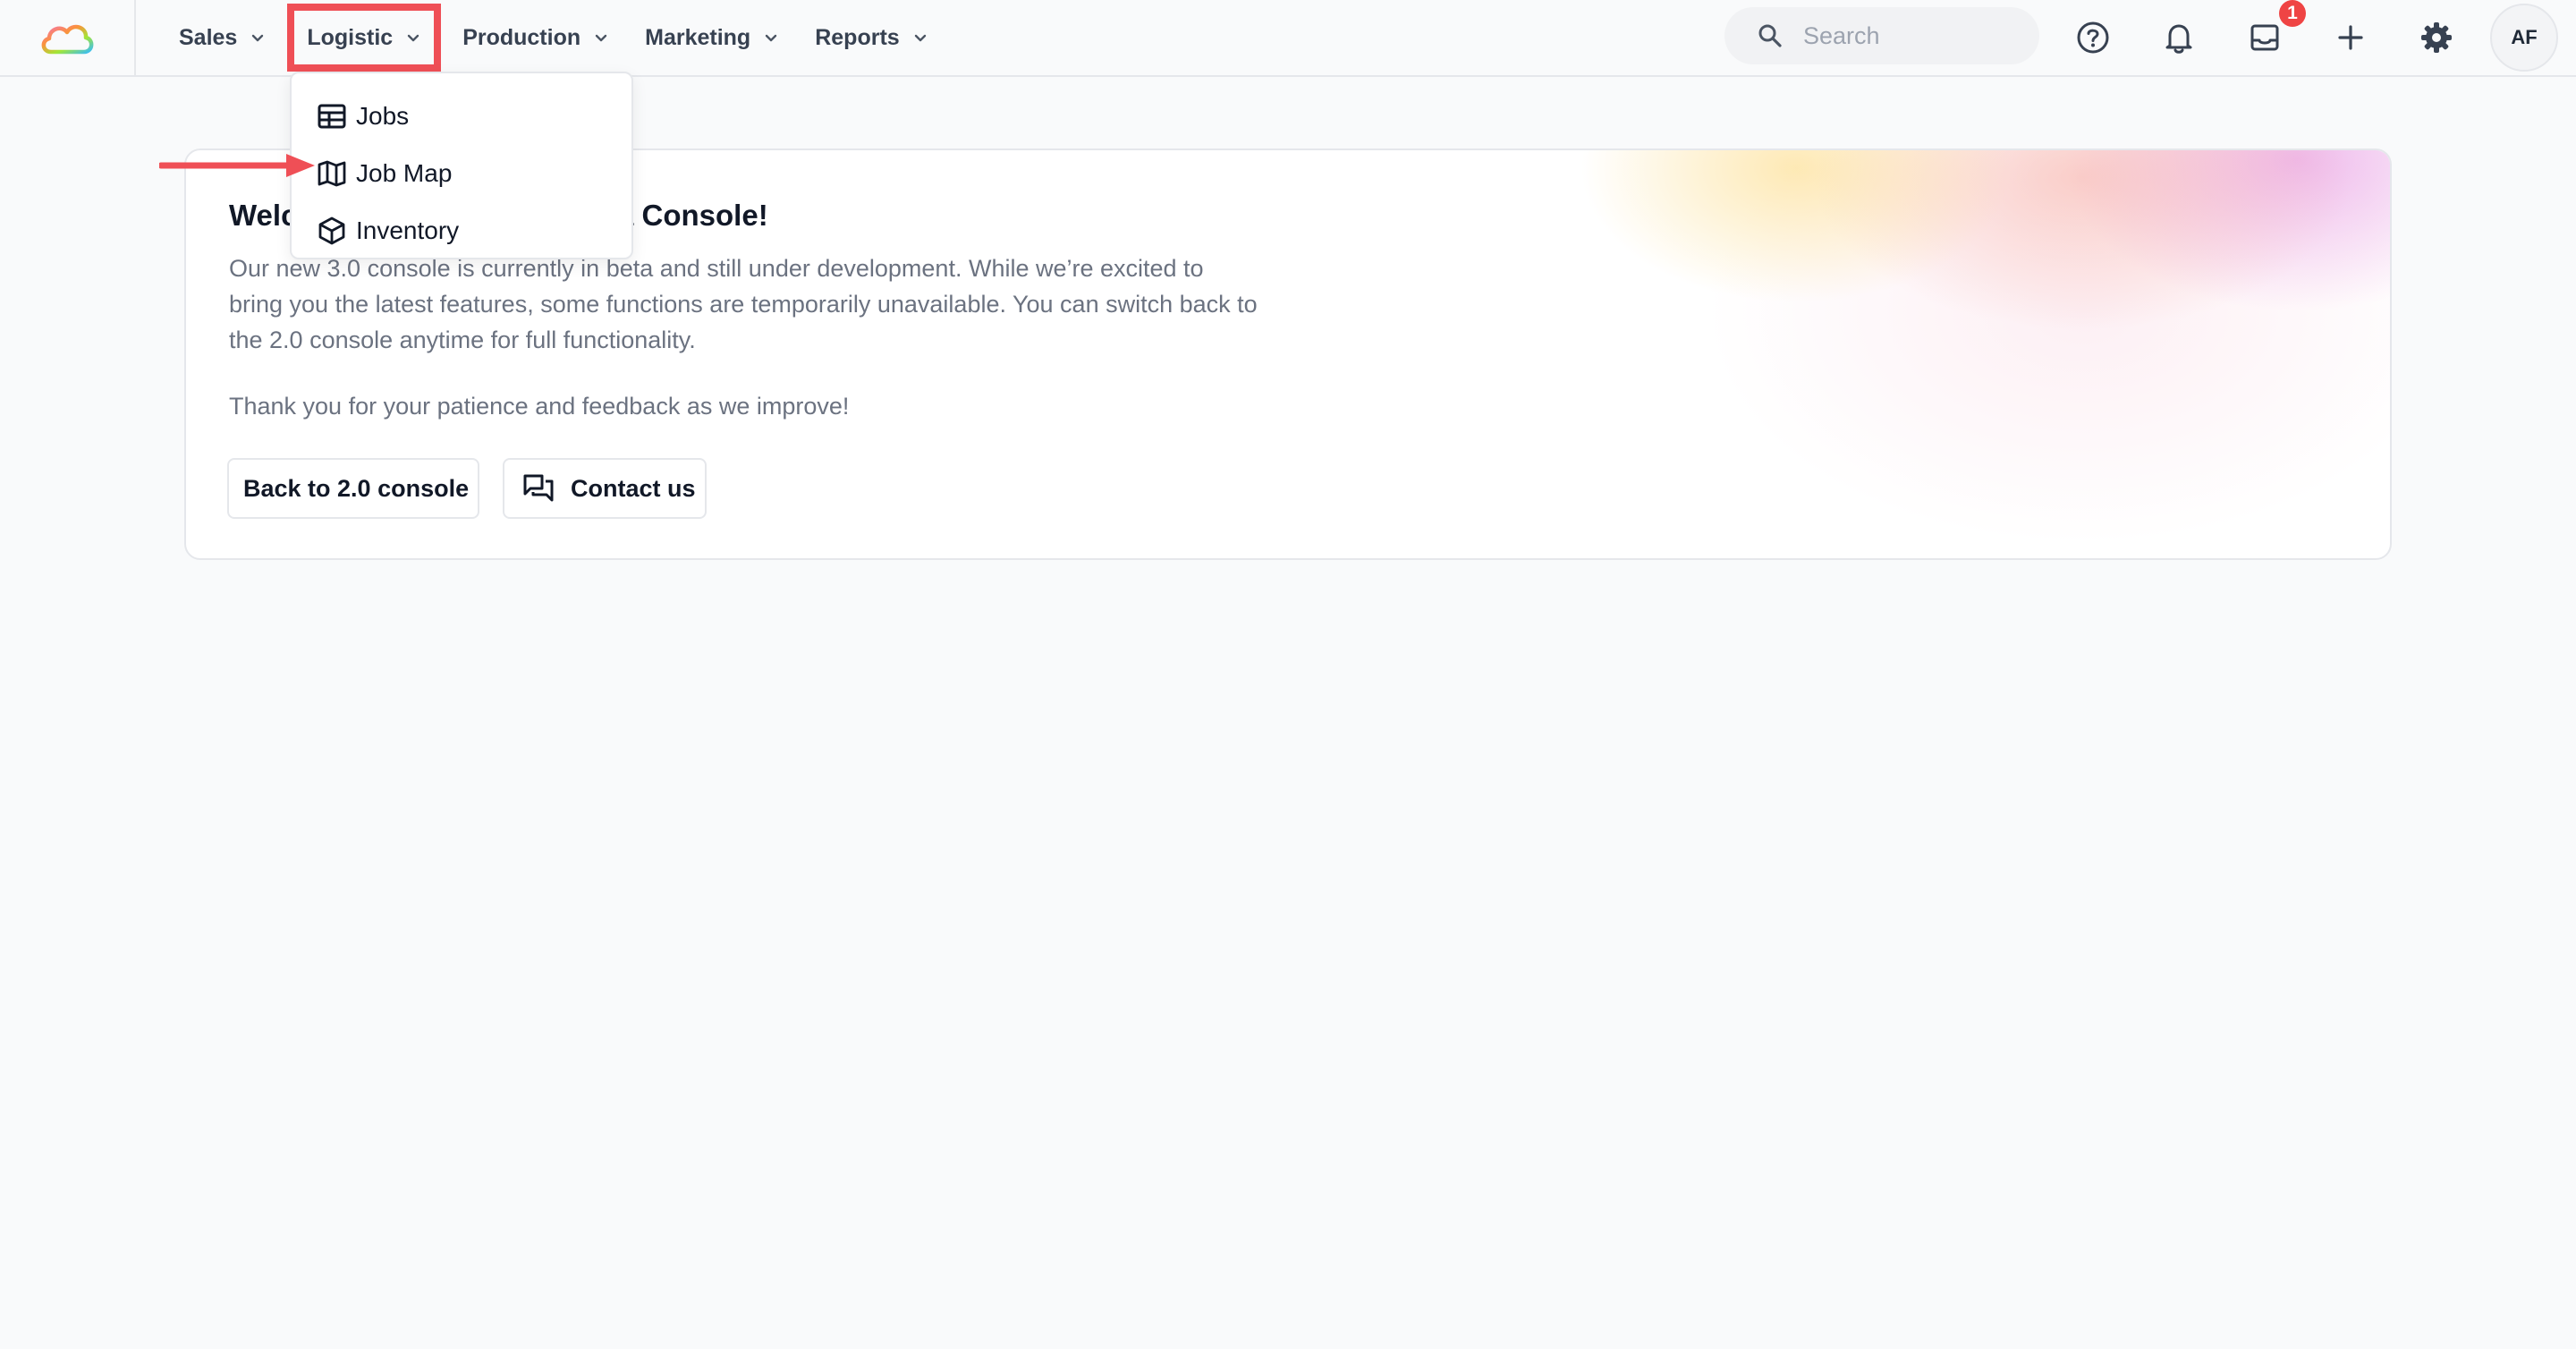 Image resolution: width=2576 pixels, height=1349 pixels. I want to click on gear-icon, so click(2436, 37).